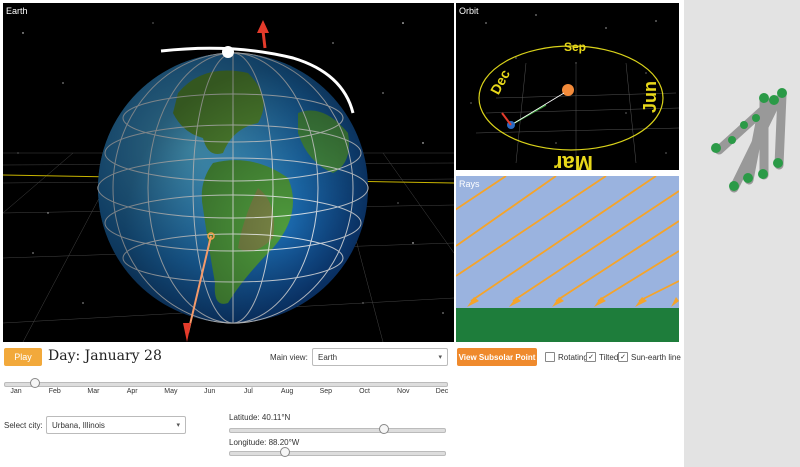 Image resolution: width=800 pixels, height=467 pixels. Describe the element at coordinates (656, 357) in the screenshot. I see `sun-earth-line-label: Sun-earth line` at that location.